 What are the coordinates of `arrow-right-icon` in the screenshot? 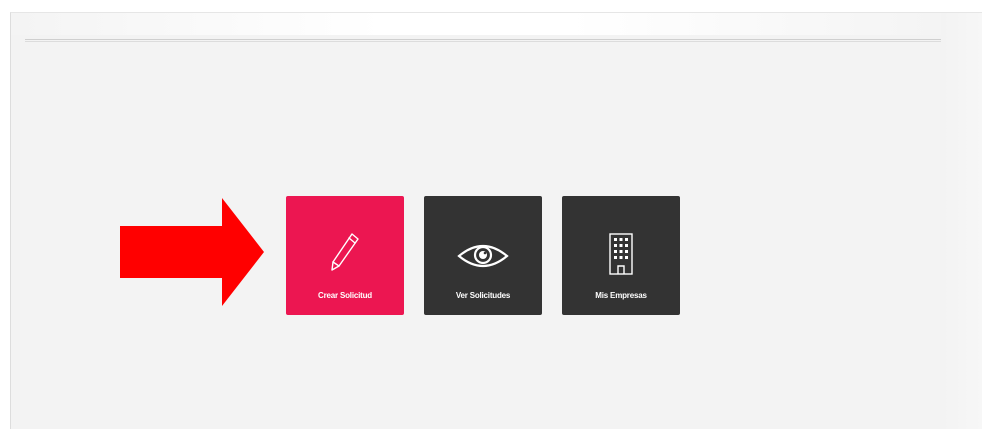 It's located at (192, 252).